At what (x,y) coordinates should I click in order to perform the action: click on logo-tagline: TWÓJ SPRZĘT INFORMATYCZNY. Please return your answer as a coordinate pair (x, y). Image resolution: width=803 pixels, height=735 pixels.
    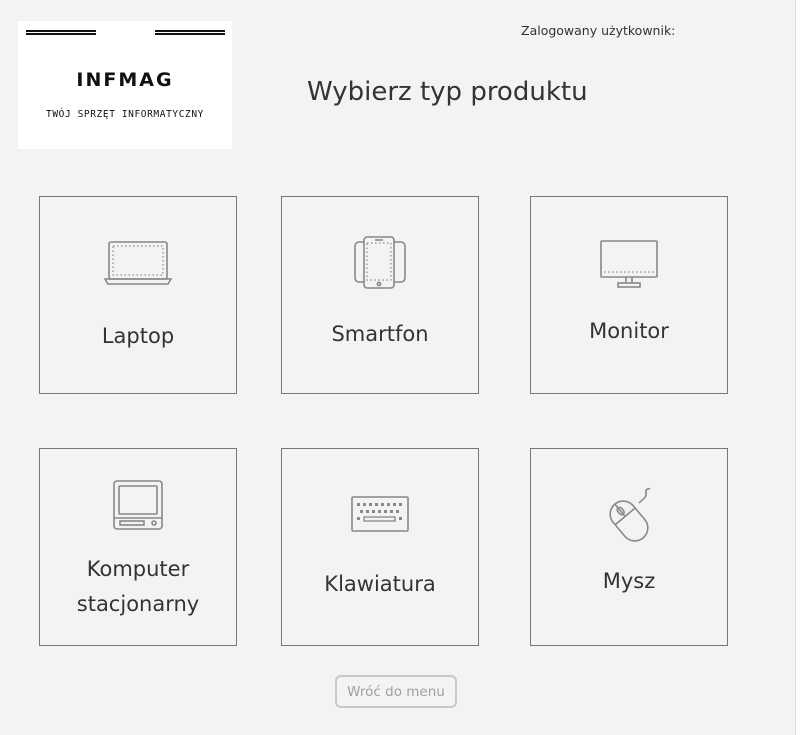
    Looking at the image, I should click on (125, 114).